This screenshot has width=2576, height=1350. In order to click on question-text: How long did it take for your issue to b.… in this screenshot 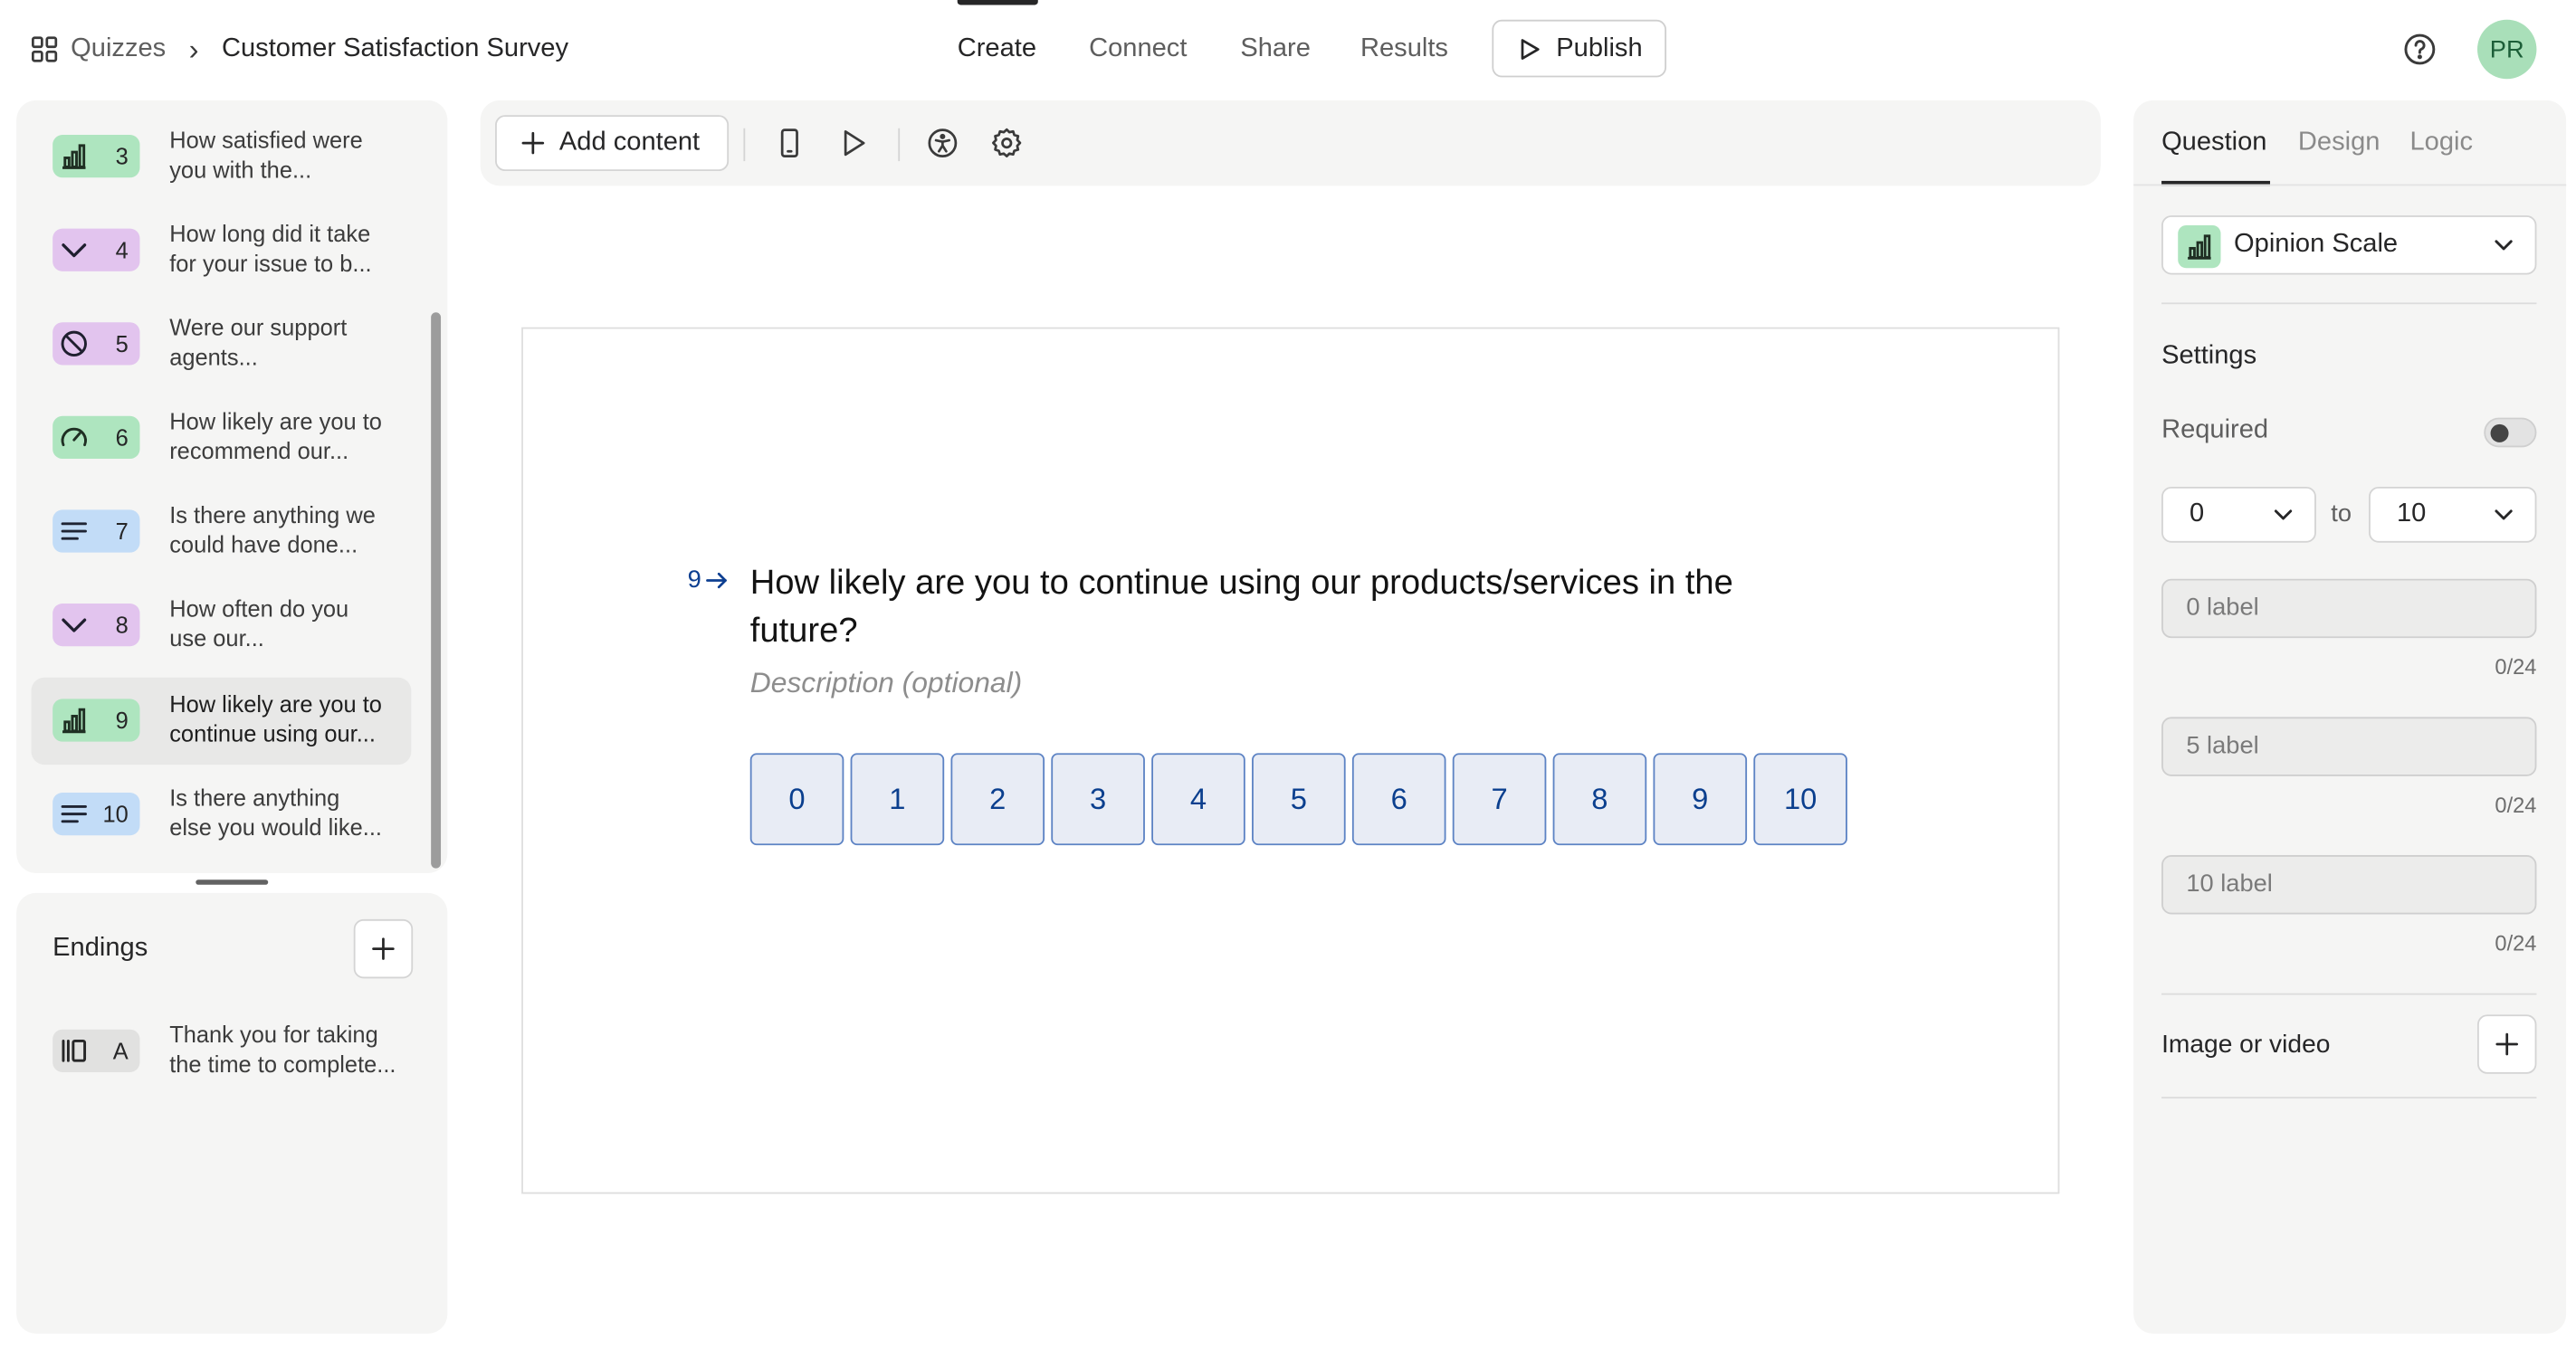, I will do `click(271, 248)`.